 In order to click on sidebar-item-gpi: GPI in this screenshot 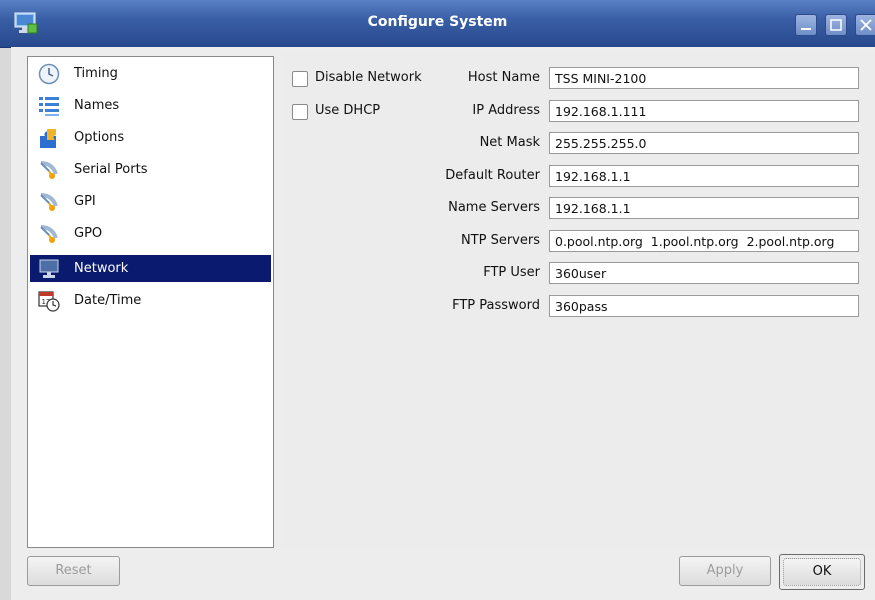, I will do `click(150, 201)`.